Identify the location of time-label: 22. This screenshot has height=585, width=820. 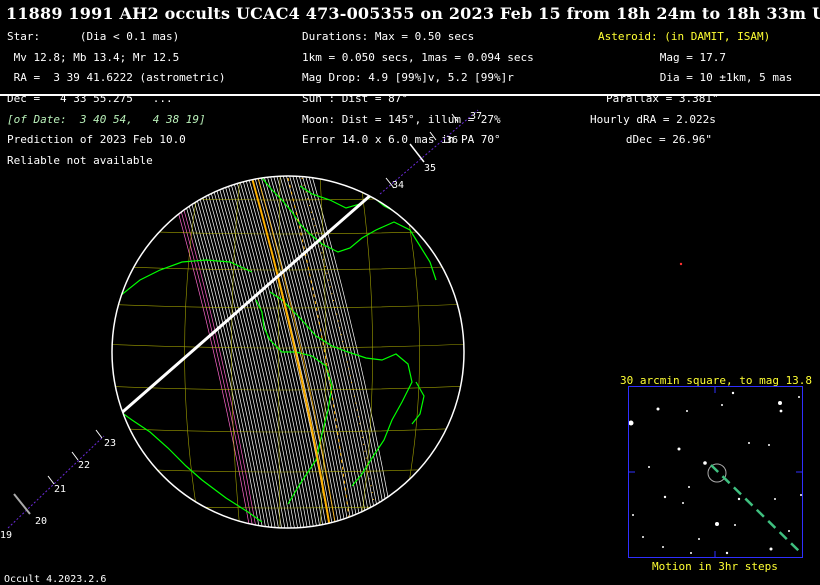
(84, 465).